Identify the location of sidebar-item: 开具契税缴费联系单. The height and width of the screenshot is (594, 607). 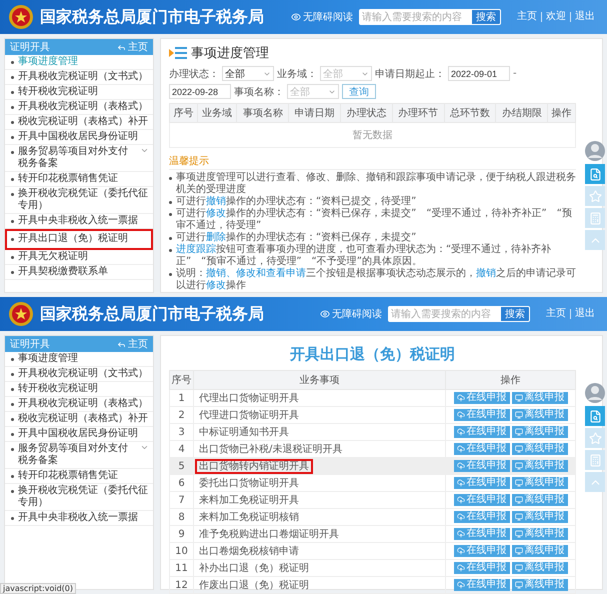
(79, 272).